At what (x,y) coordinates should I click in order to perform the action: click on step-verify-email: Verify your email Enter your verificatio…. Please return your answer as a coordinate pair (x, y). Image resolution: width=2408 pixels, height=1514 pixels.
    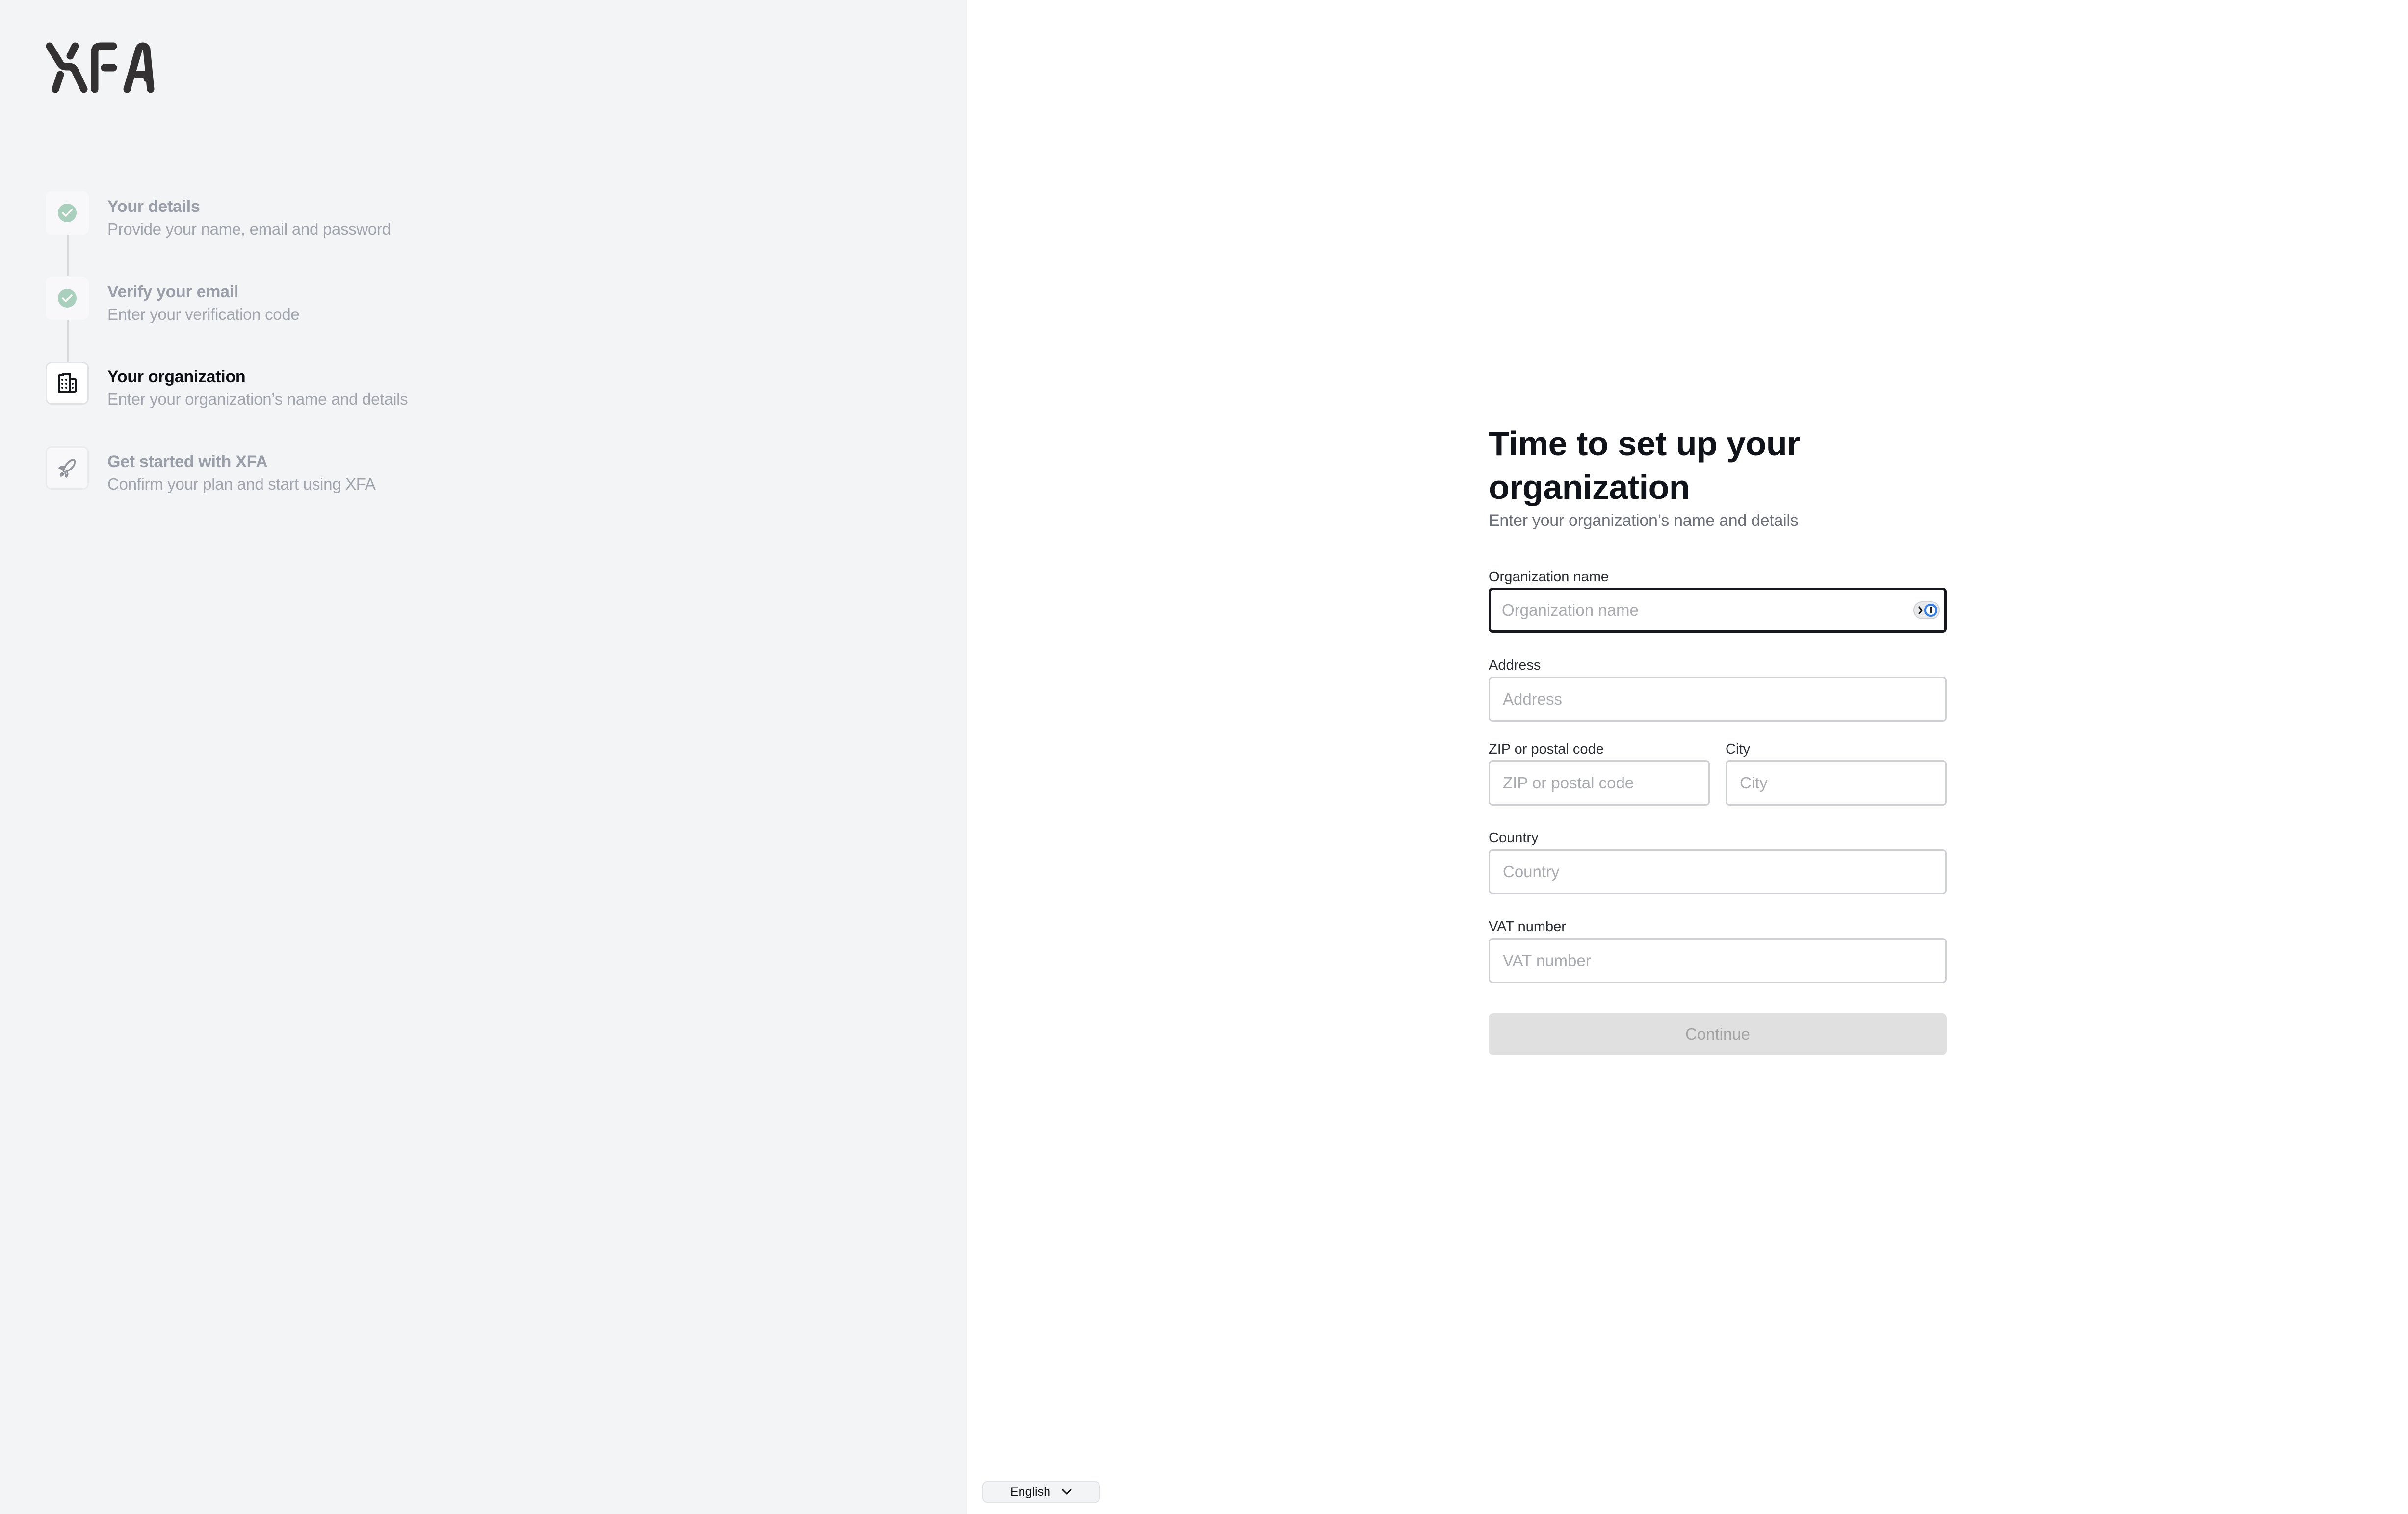
    Looking at the image, I should click on (414, 300).